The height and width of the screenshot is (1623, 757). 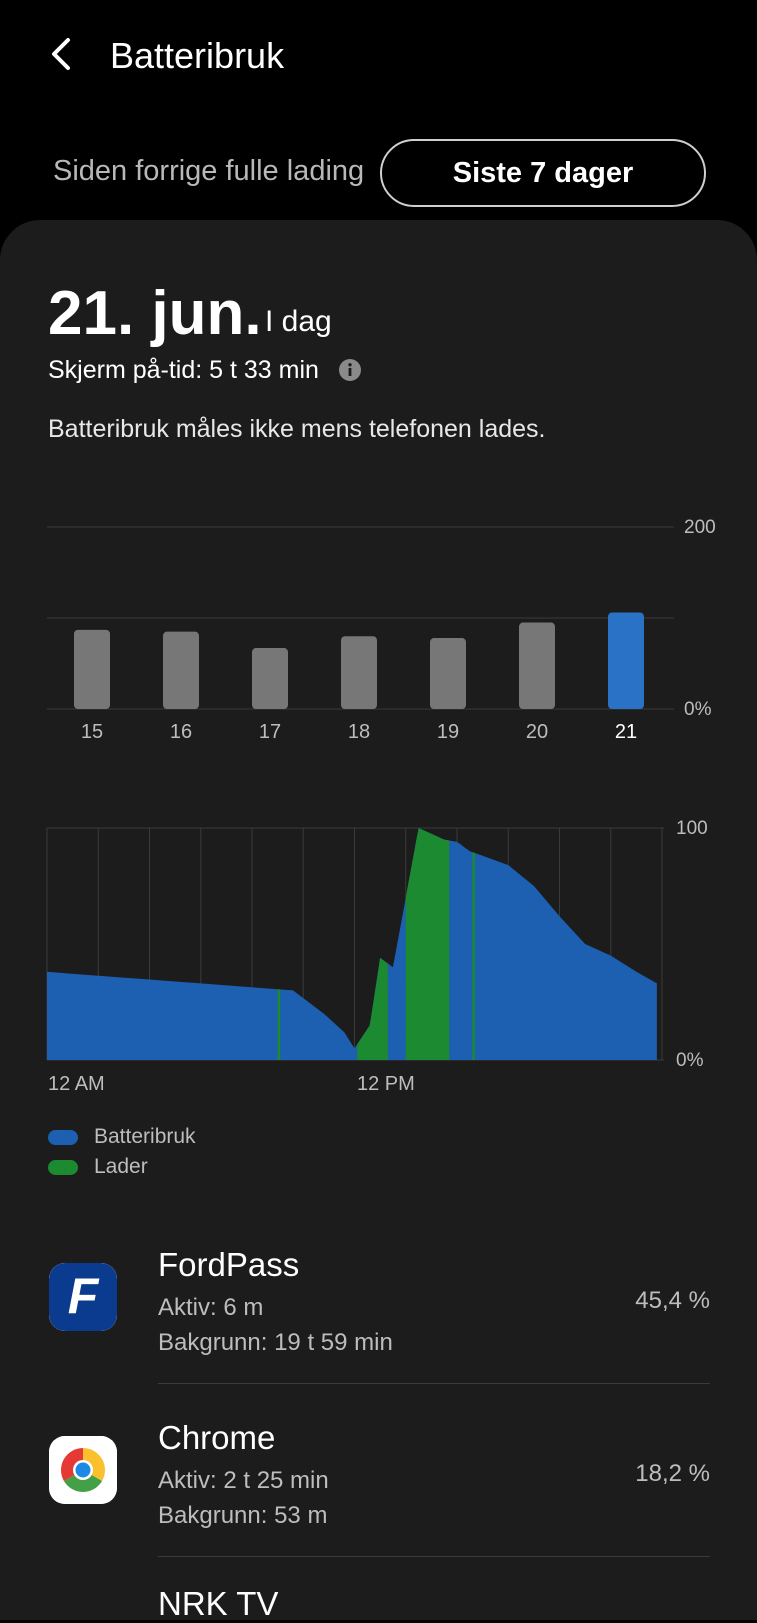 I want to click on app-background-time: Bakgrunn: 53 m, so click(x=243, y=1515).